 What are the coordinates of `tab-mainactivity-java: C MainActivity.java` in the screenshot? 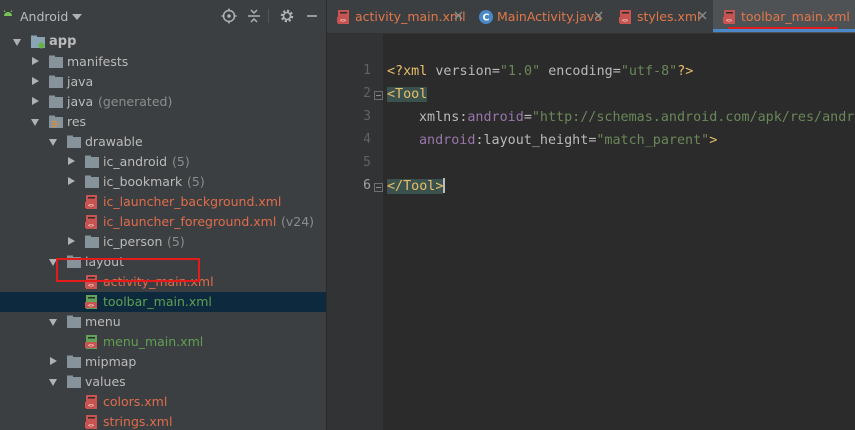 It's located at (539, 16).